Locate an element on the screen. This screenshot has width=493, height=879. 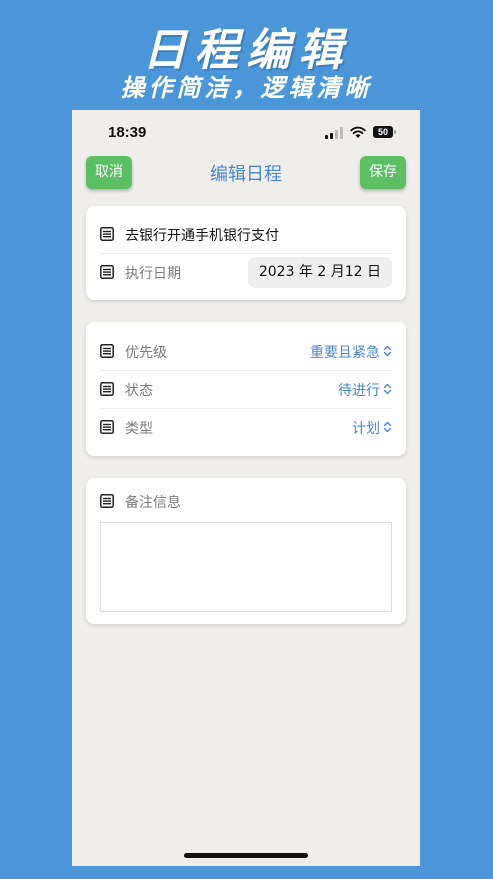
notes-card: 备注信息 is located at coordinates (246, 551).